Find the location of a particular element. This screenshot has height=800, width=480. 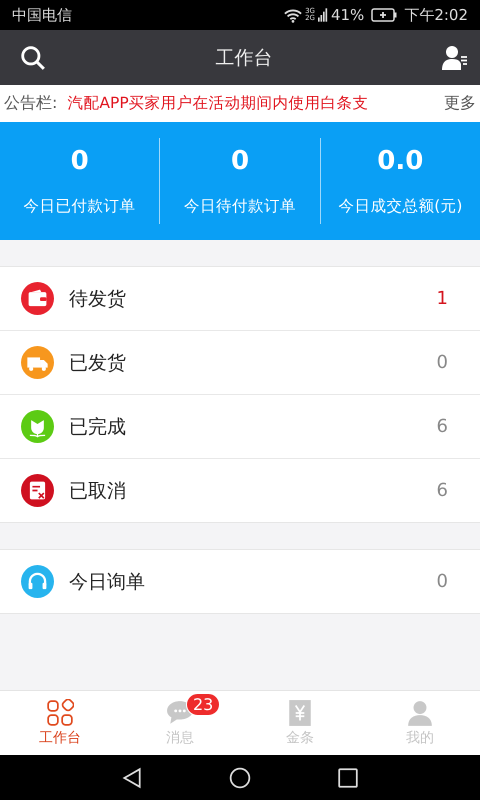

recents-icon is located at coordinates (348, 777).